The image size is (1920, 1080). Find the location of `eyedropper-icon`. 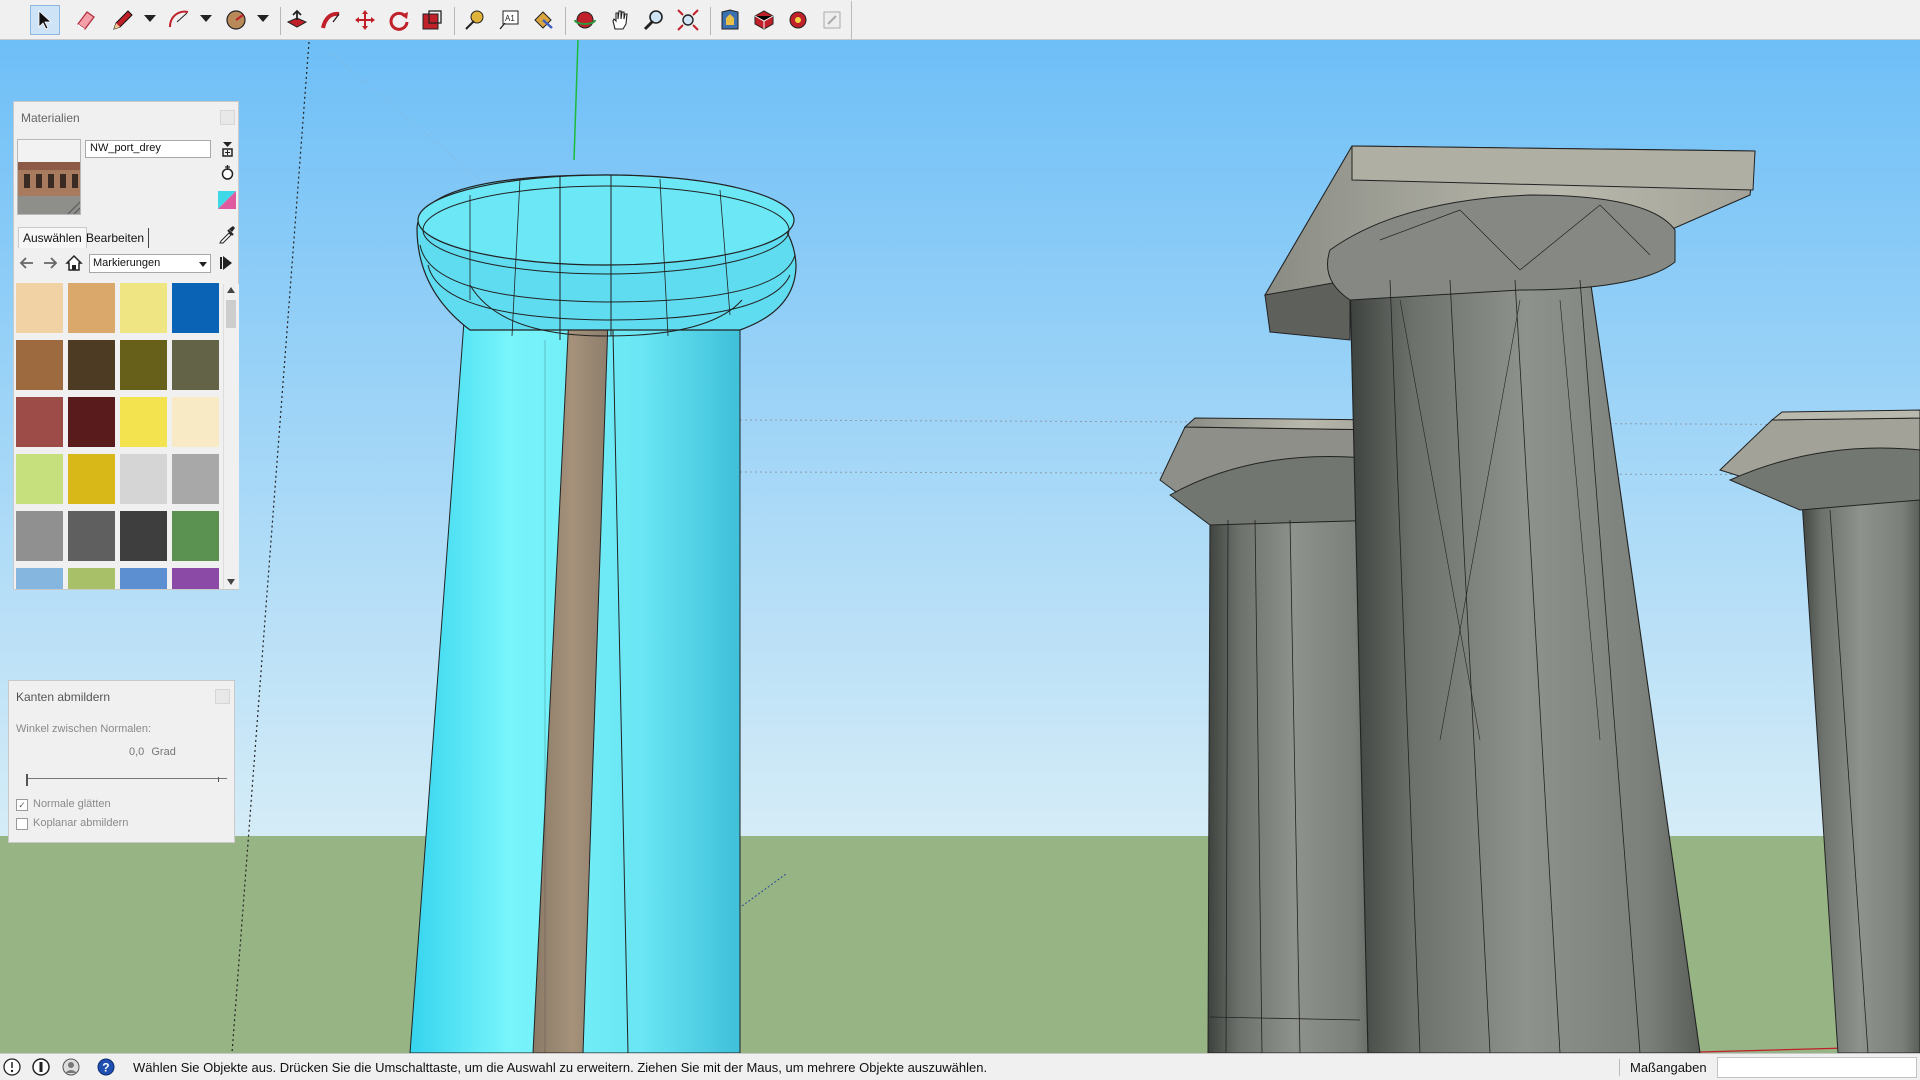

eyedropper-icon is located at coordinates (227, 235).